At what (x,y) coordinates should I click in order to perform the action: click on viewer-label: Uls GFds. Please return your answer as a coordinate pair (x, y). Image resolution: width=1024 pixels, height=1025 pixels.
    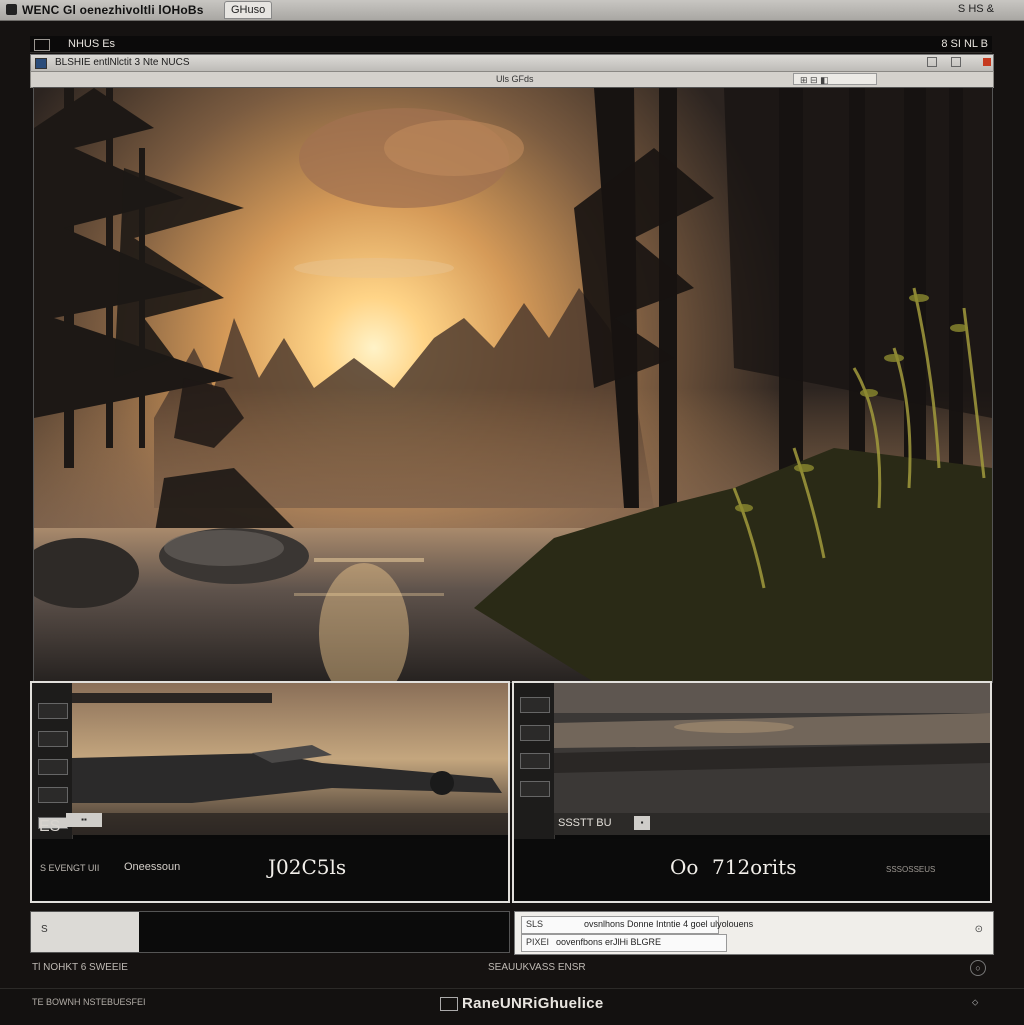
    Looking at the image, I should click on (515, 79).